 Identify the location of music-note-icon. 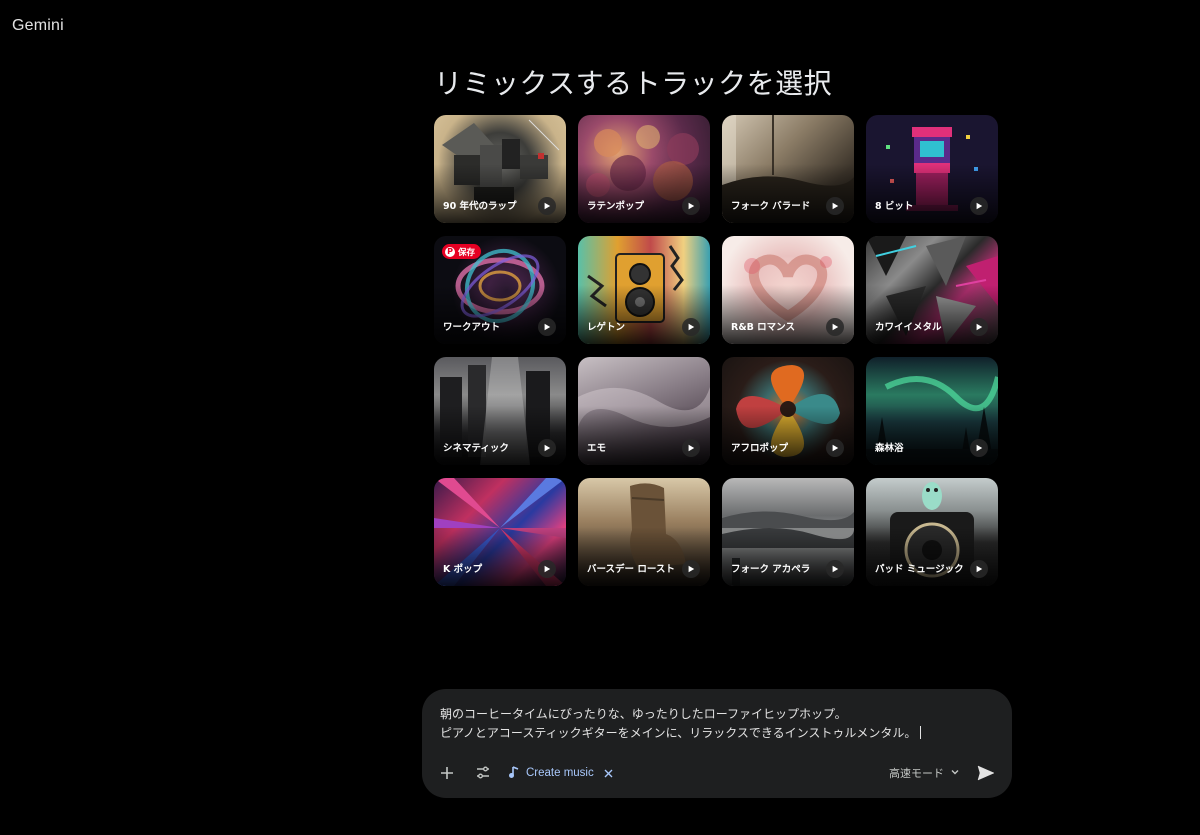
(514, 773).